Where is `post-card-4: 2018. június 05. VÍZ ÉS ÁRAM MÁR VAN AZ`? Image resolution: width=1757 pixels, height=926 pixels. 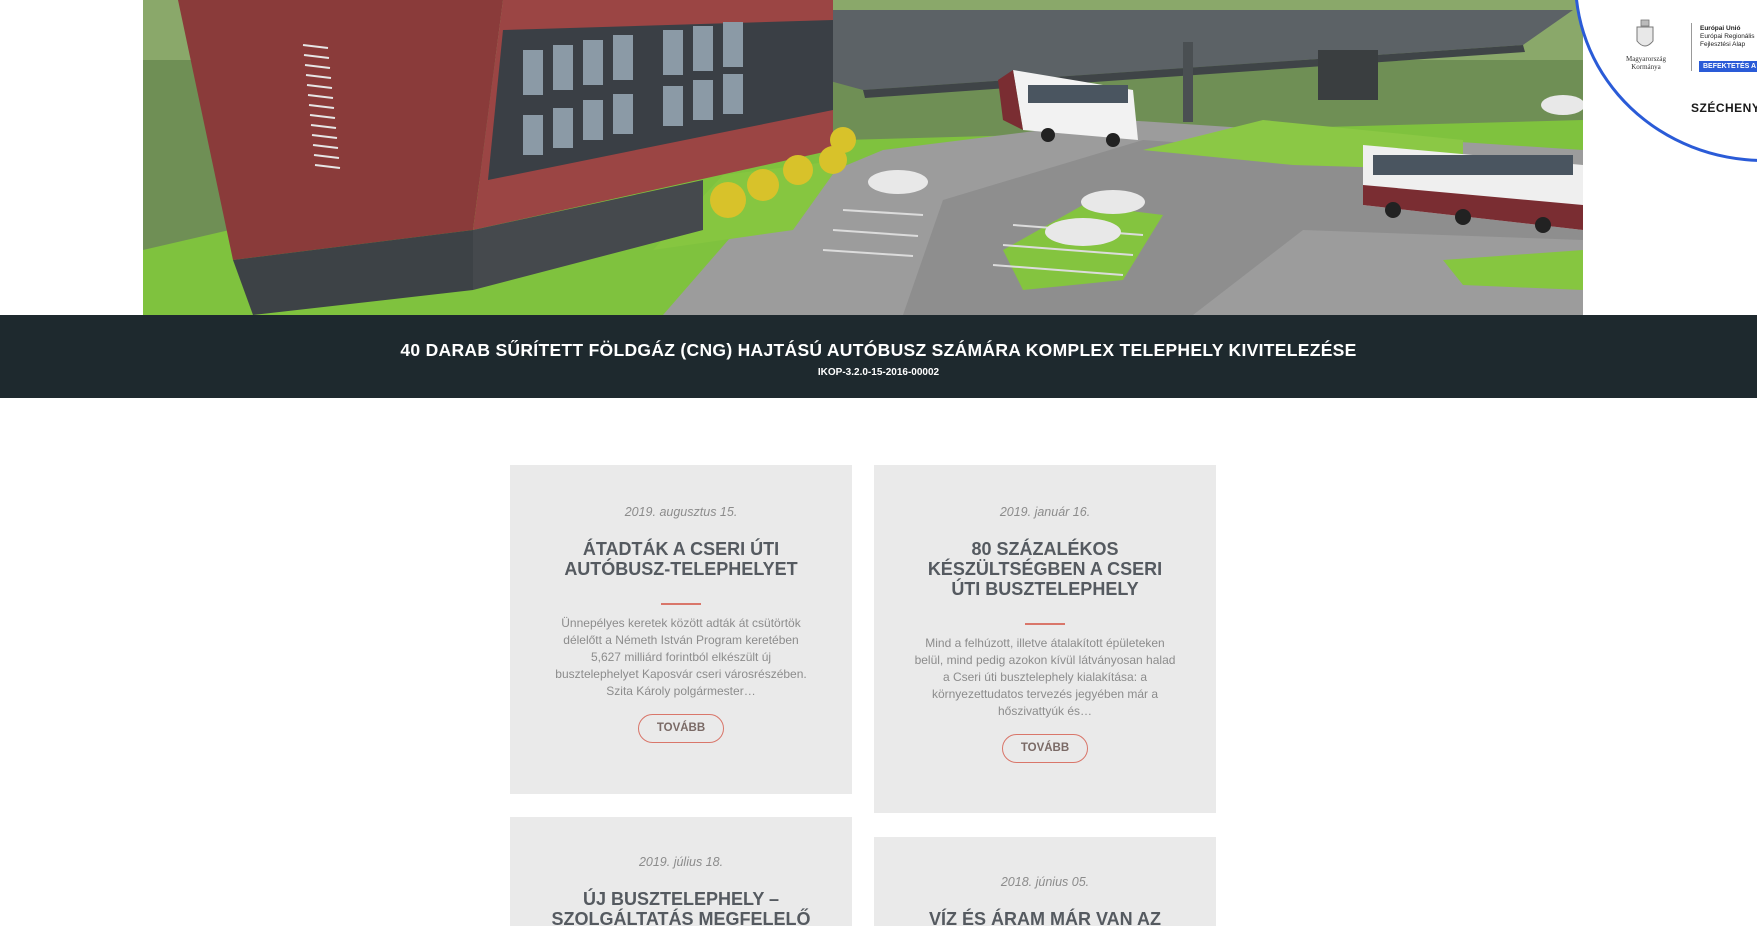 post-card-4: 2018. június 05. VÍZ ÉS ÁRAM MÁR VAN AZ is located at coordinates (1045, 881).